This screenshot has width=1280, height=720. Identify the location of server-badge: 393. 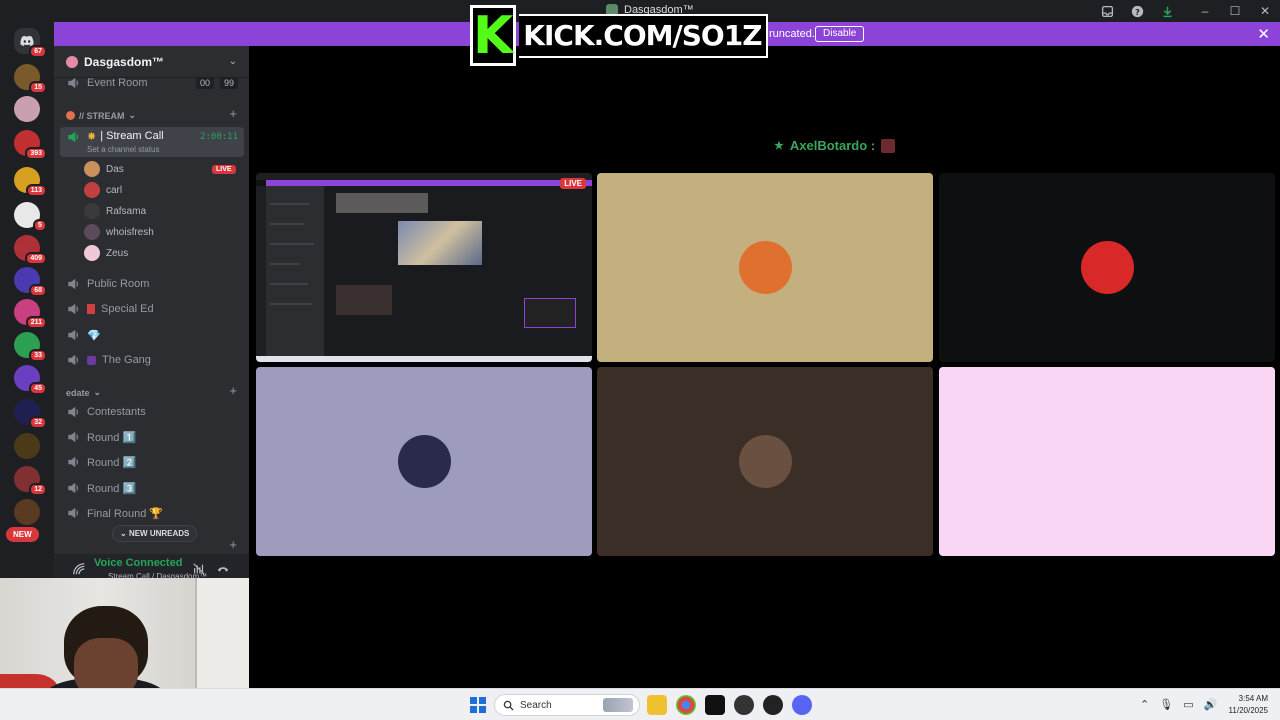
(36, 153).